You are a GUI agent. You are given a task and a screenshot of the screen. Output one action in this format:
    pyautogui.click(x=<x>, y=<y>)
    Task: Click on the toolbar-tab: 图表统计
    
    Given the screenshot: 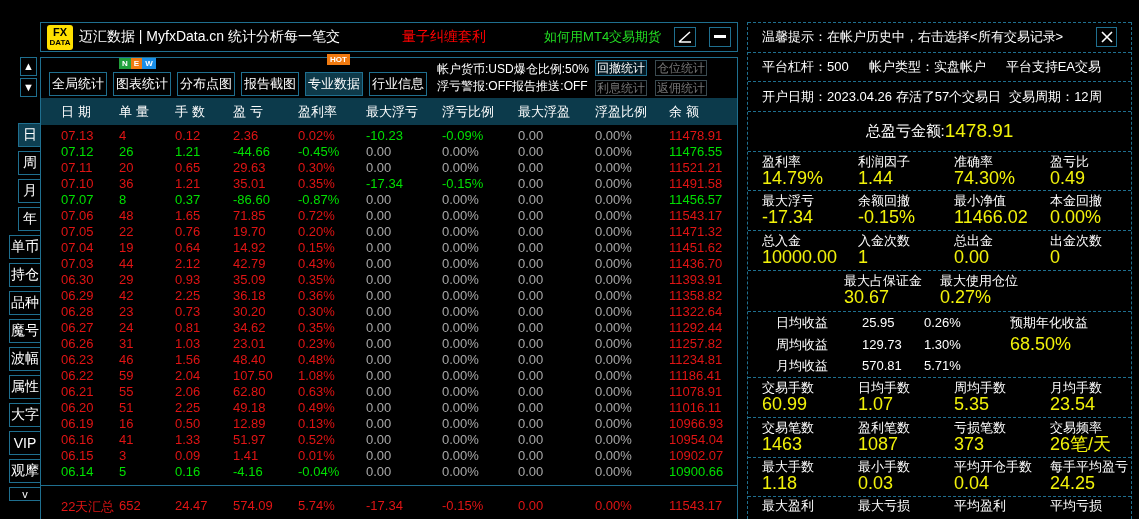 What is the action you would take?
    pyautogui.click(x=142, y=84)
    